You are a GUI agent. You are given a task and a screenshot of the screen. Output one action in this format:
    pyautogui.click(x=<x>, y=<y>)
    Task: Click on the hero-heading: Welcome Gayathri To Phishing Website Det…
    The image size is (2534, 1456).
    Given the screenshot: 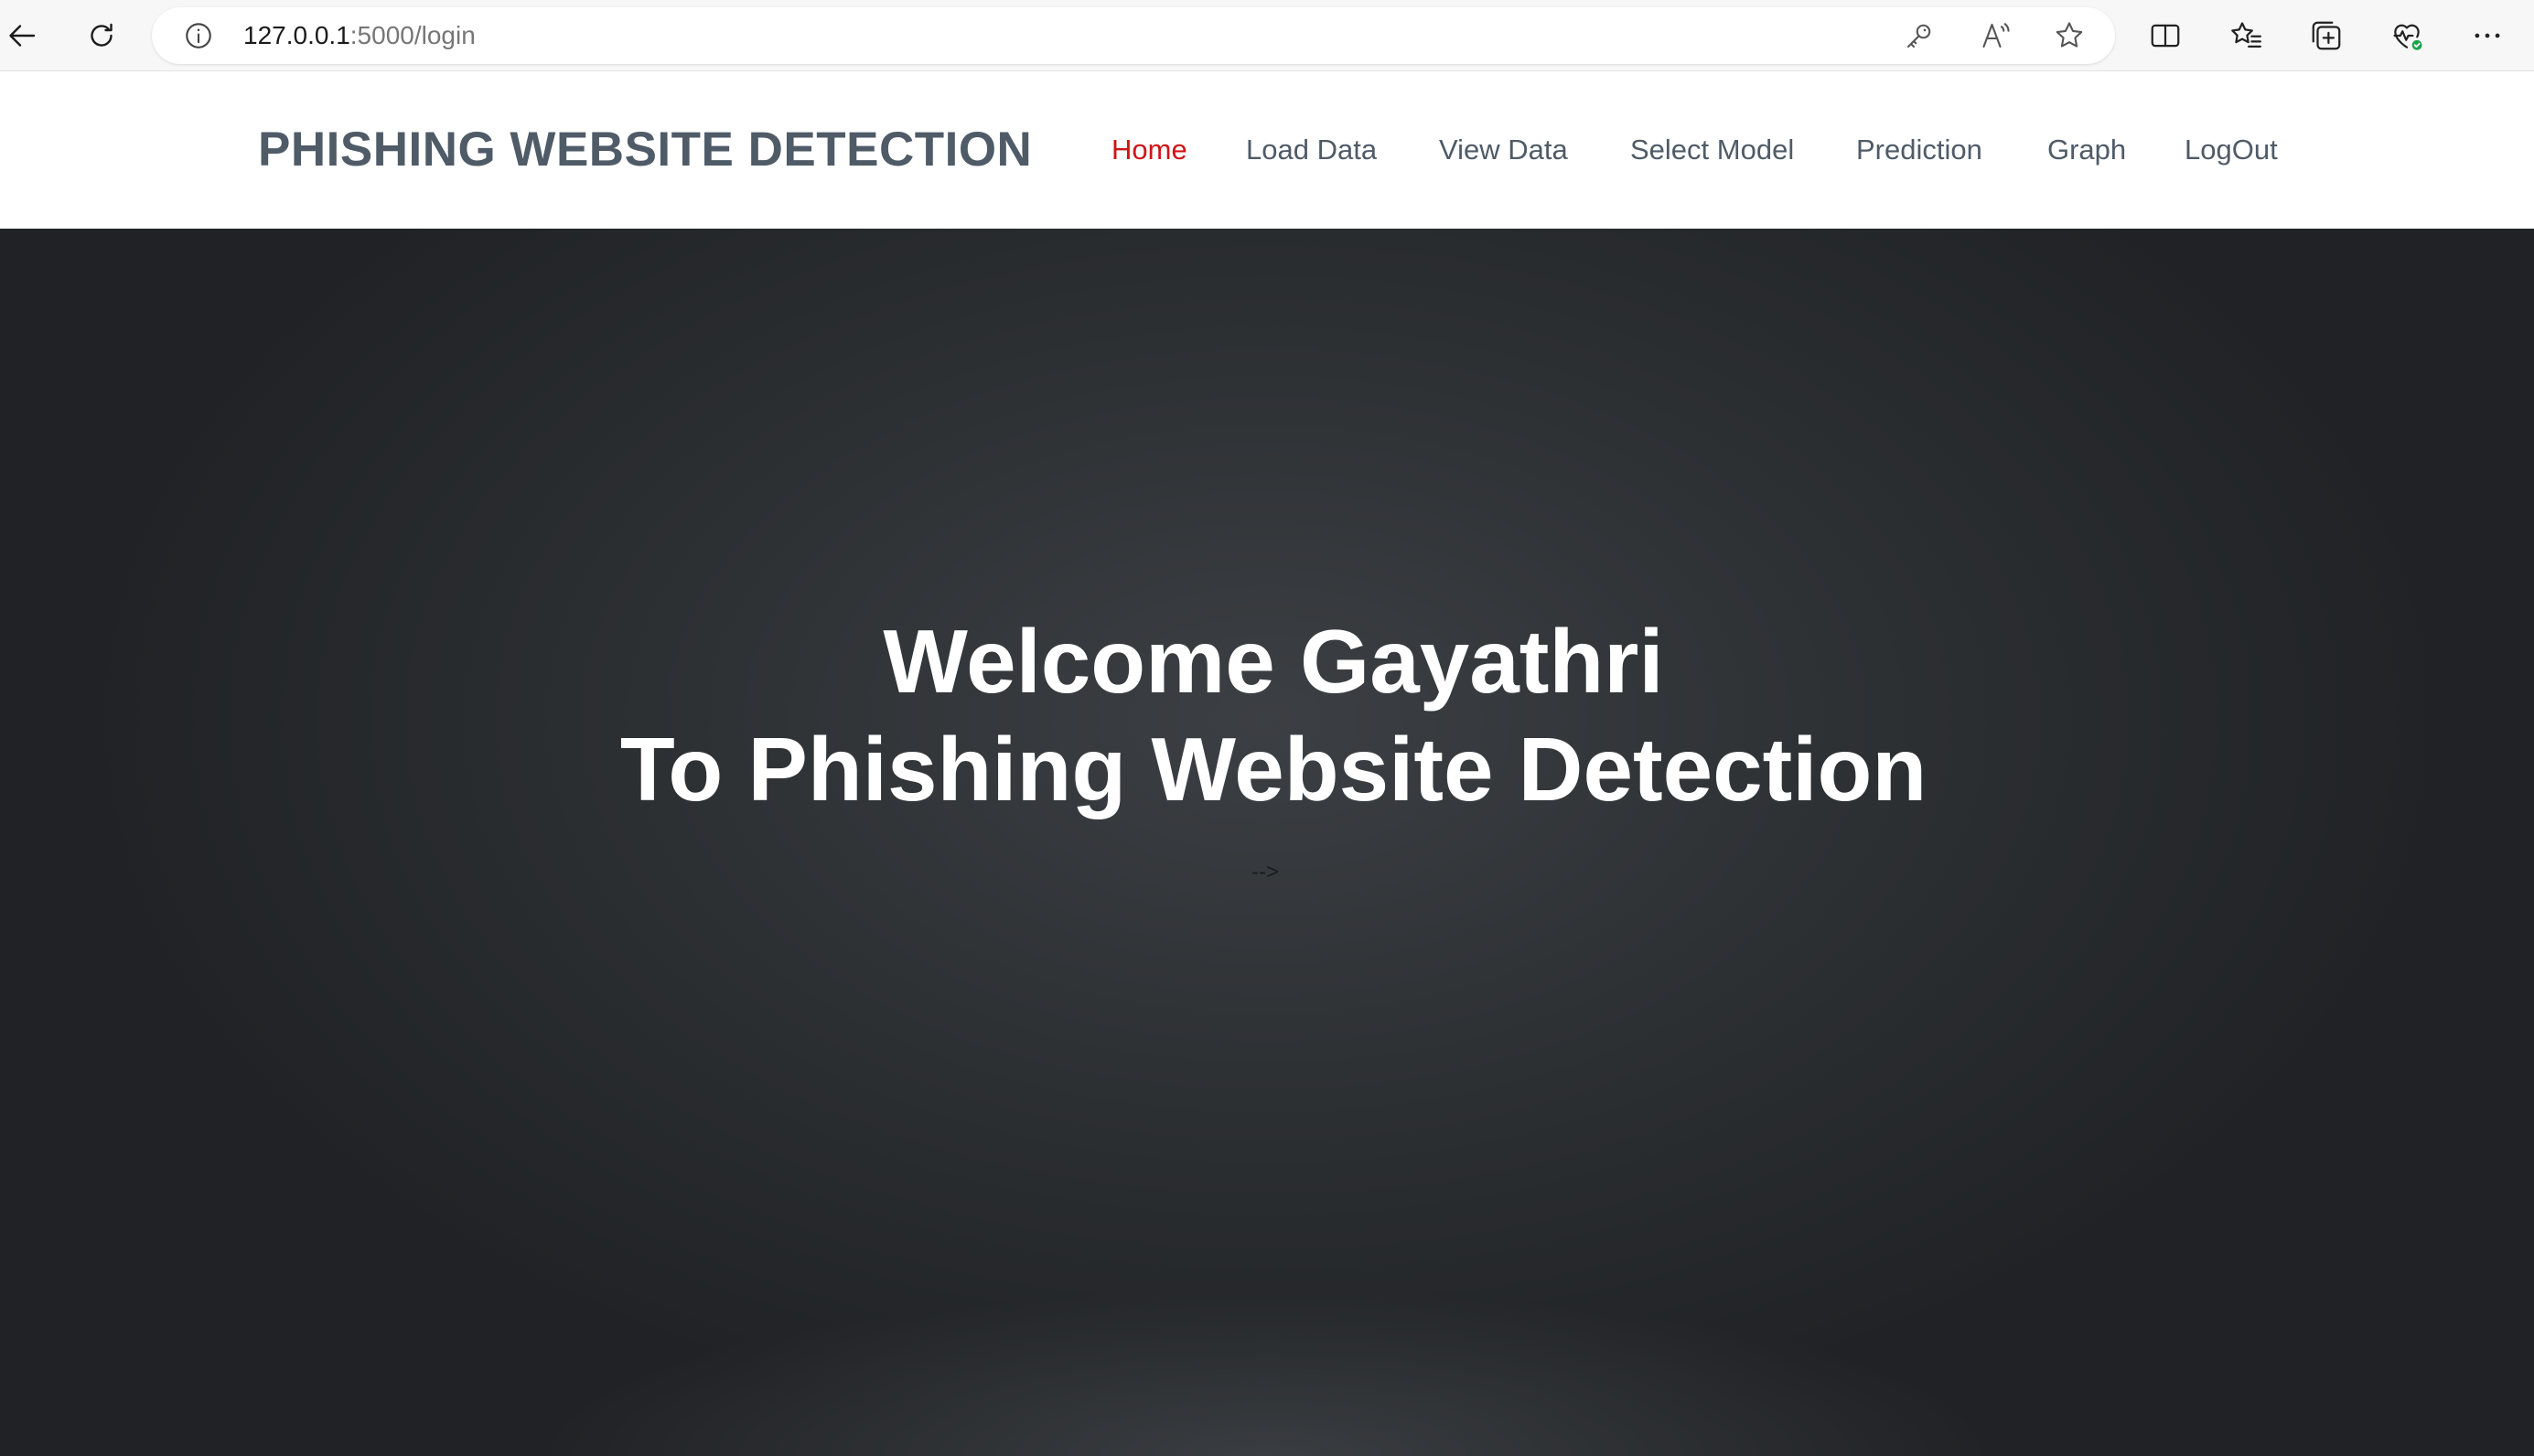 What is the action you would take?
    pyautogui.click(x=1267, y=715)
    